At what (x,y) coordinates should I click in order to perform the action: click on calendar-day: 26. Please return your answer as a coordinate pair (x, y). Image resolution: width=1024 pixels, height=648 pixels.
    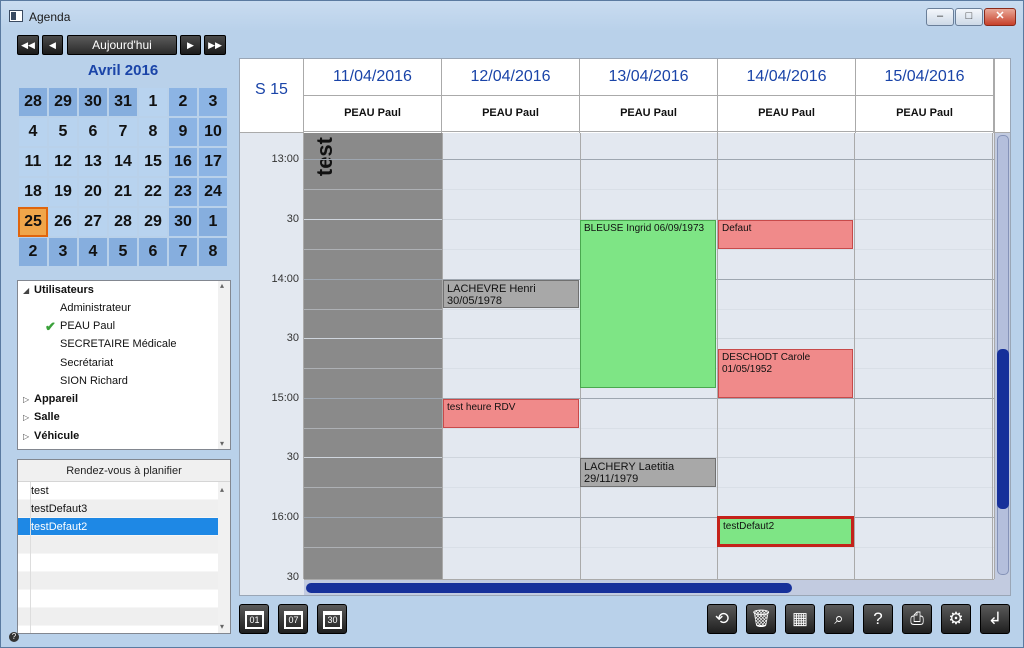
    Looking at the image, I should click on (63, 222).